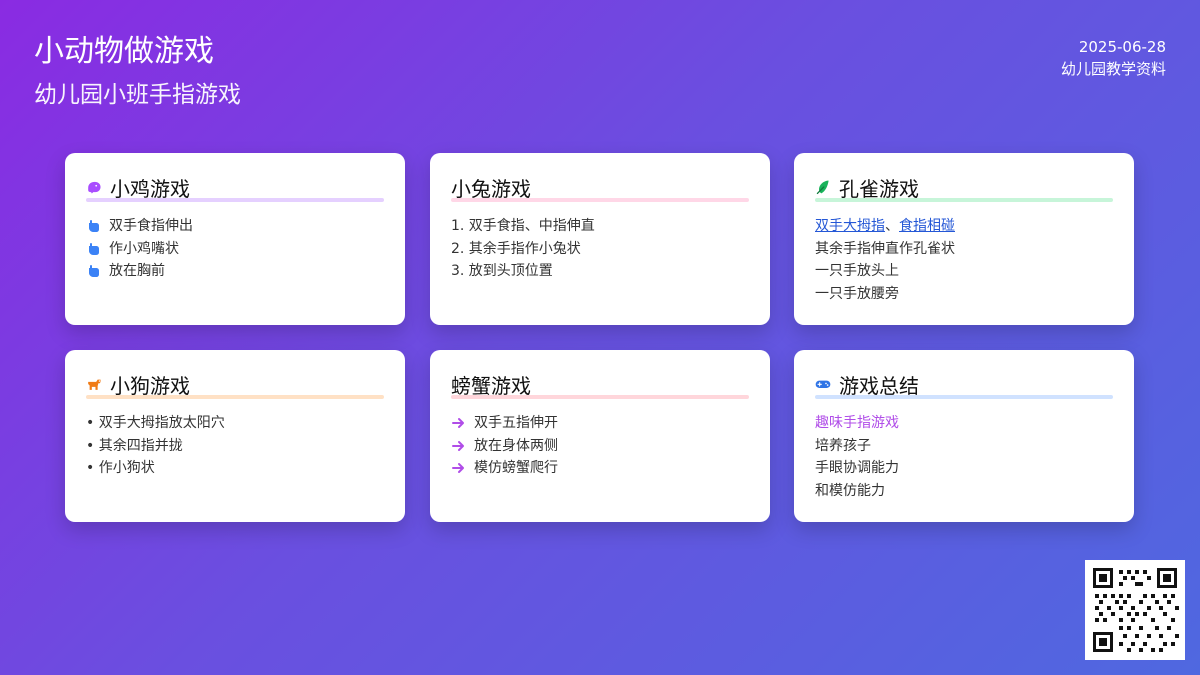 The image size is (1200, 675). Describe the element at coordinates (857, 293) in the screenshot. I see `list-item: 一只手放腰旁` at that location.